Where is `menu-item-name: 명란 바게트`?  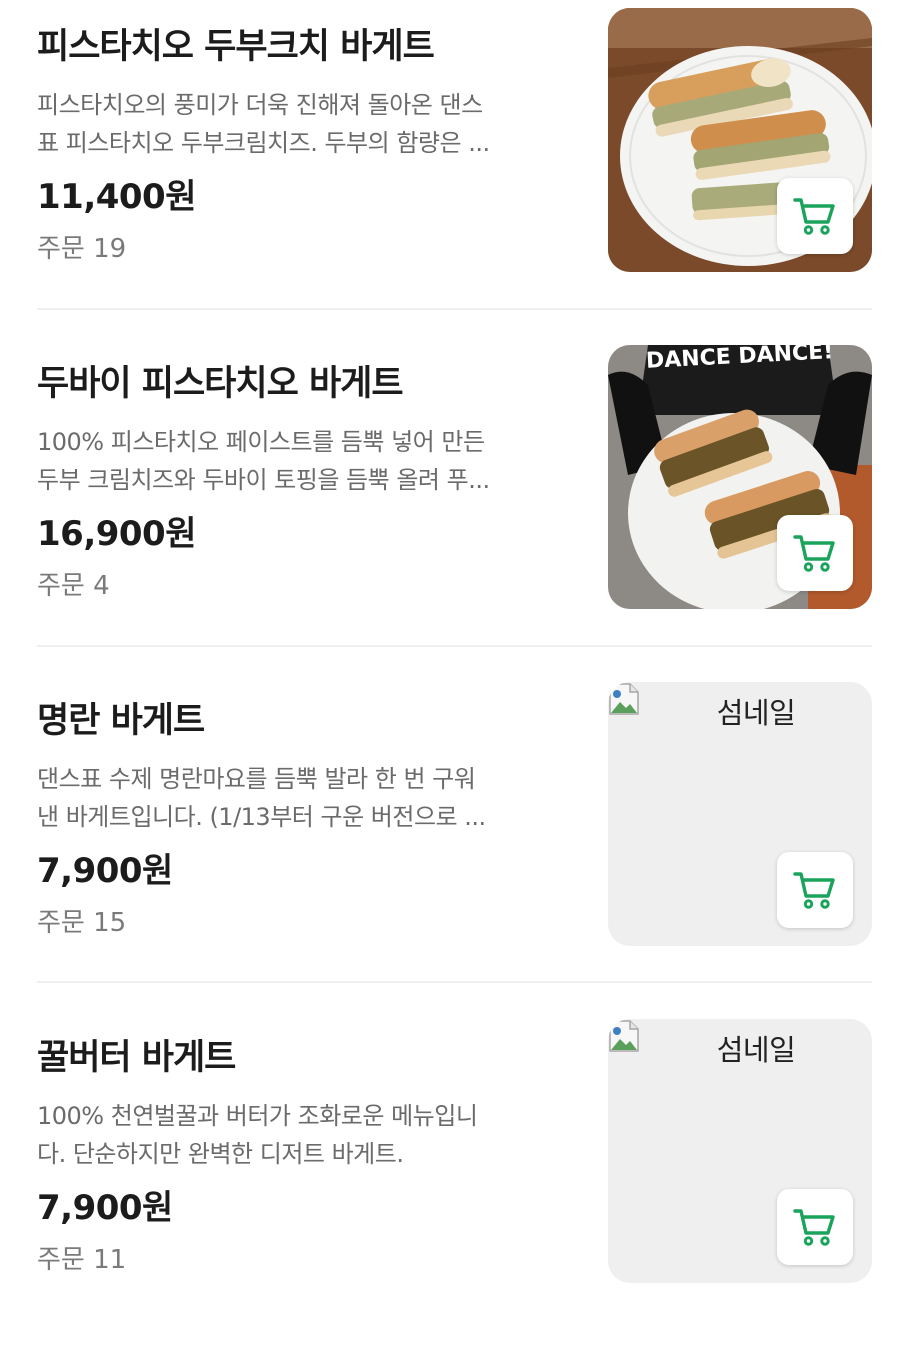 menu-item-name: 명란 바게트 is located at coordinates (121, 721).